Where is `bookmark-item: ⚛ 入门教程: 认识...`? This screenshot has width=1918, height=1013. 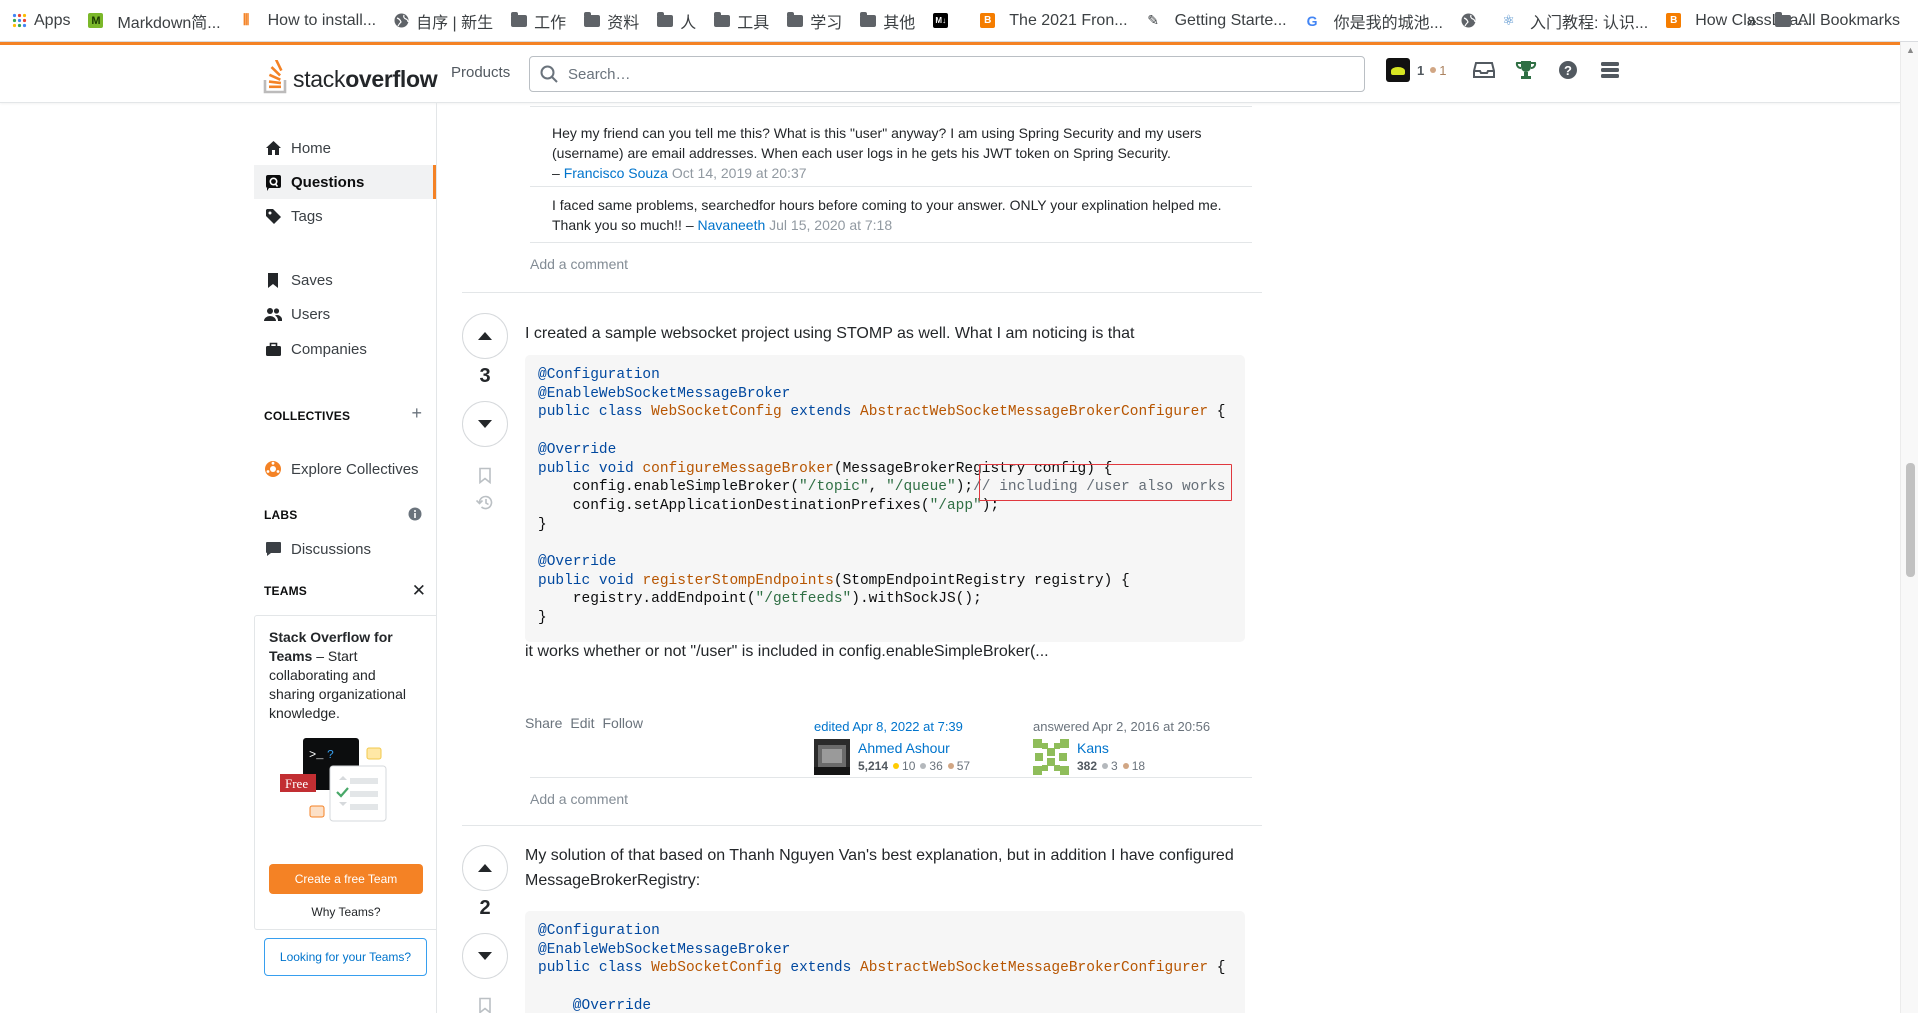 bookmark-item: ⚛ 入门教程: 认识... is located at coordinates (1574, 21).